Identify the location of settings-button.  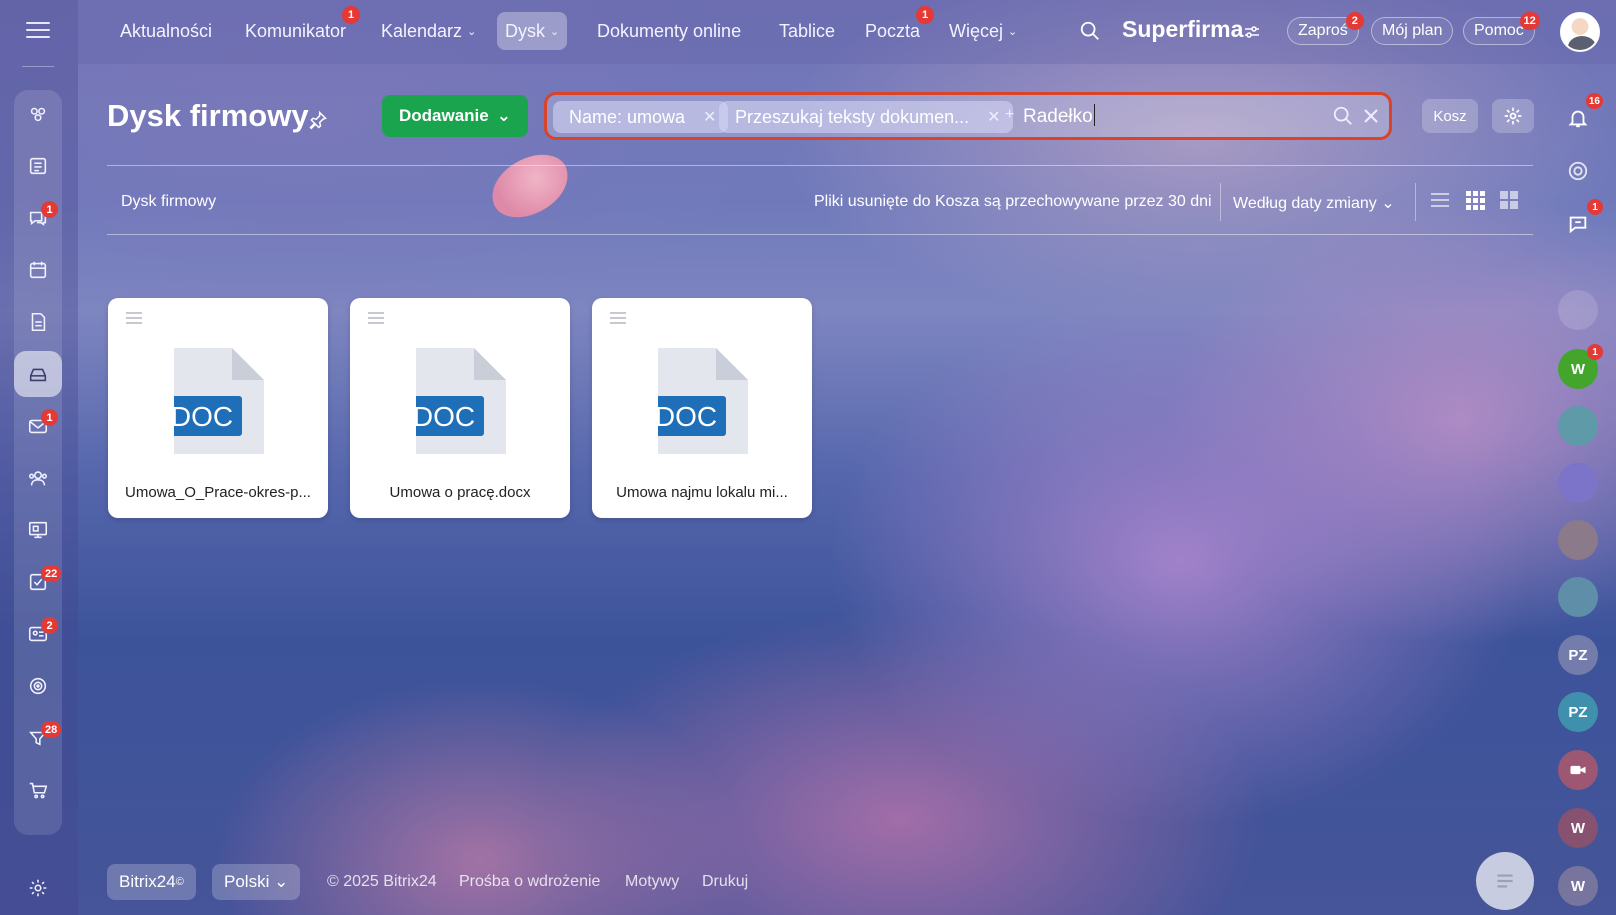
(1513, 116).